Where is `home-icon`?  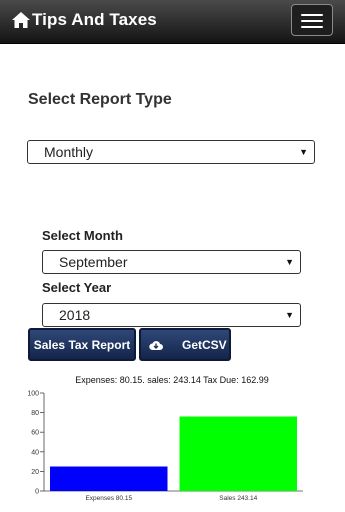 home-icon is located at coordinates (21, 20).